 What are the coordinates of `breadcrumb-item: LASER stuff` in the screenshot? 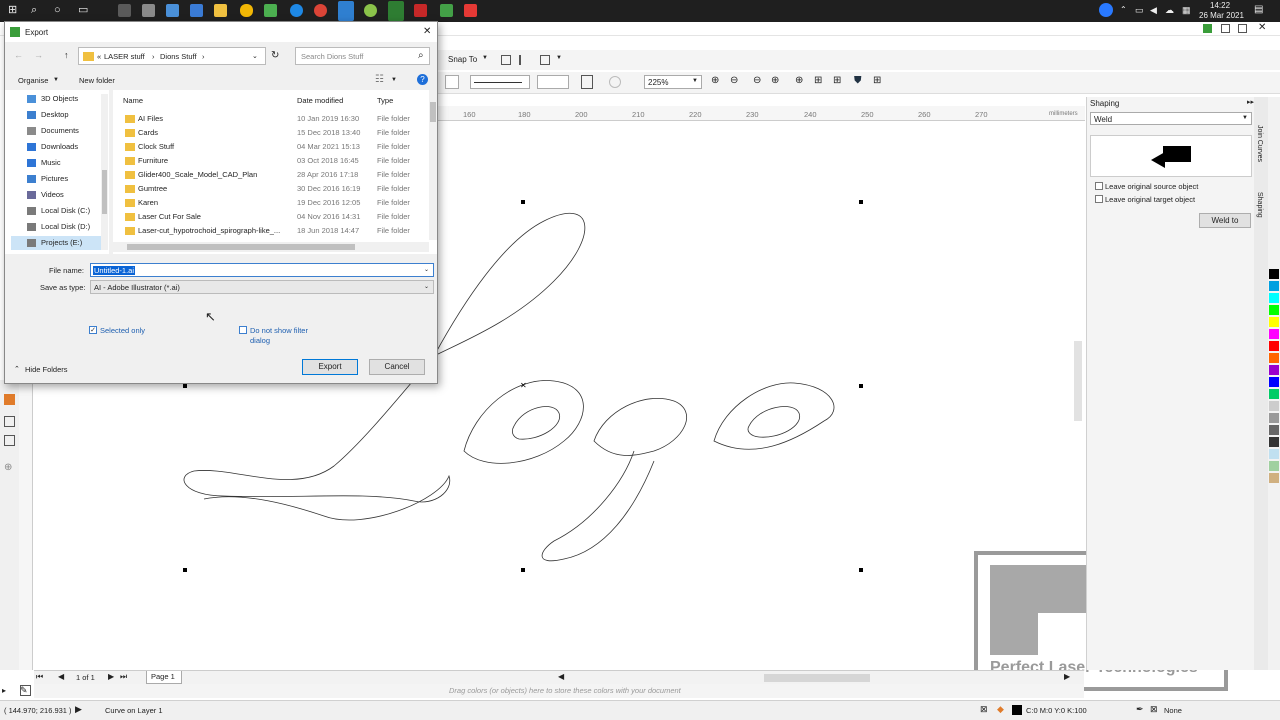 It's located at (124, 56).